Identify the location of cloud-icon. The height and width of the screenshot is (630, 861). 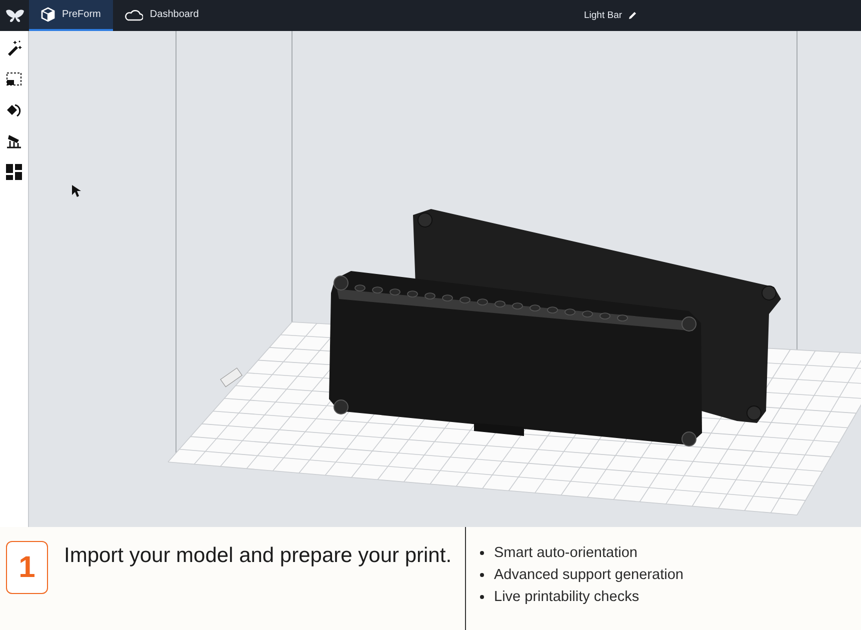
(133, 14).